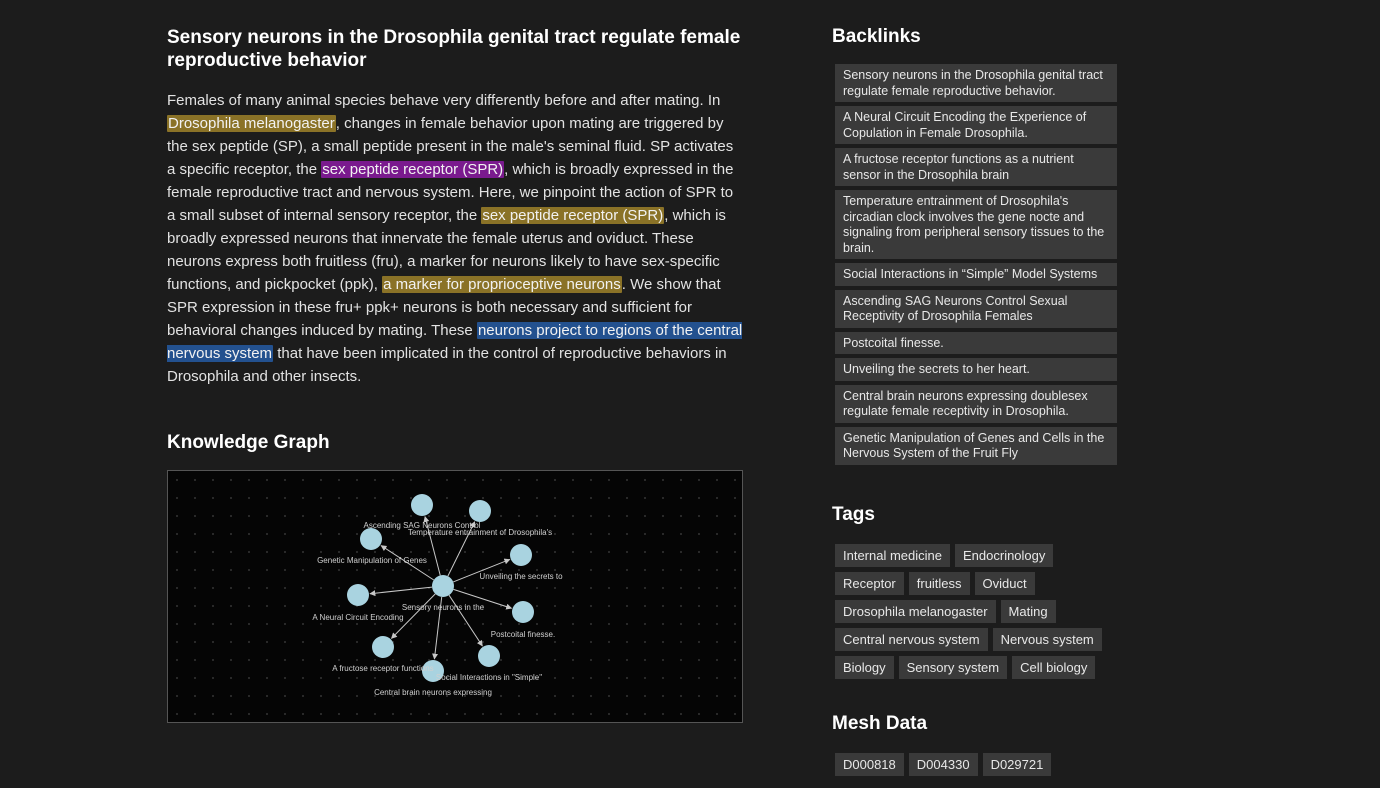 The height and width of the screenshot is (788, 1380). Describe the element at coordinates (864, 667) in the screenshot. I see `tag-chip: Biology` at that location.